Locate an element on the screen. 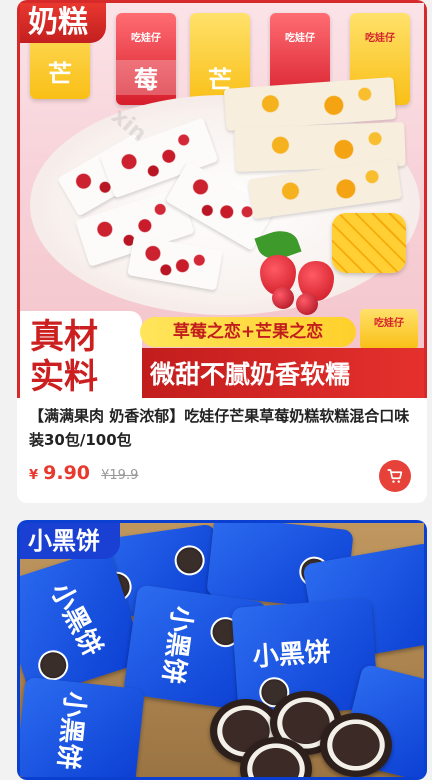 The height and width of the screenshot is (780, 432). cookie-bag: 小黑饼 is located at coordinates (82, 727).